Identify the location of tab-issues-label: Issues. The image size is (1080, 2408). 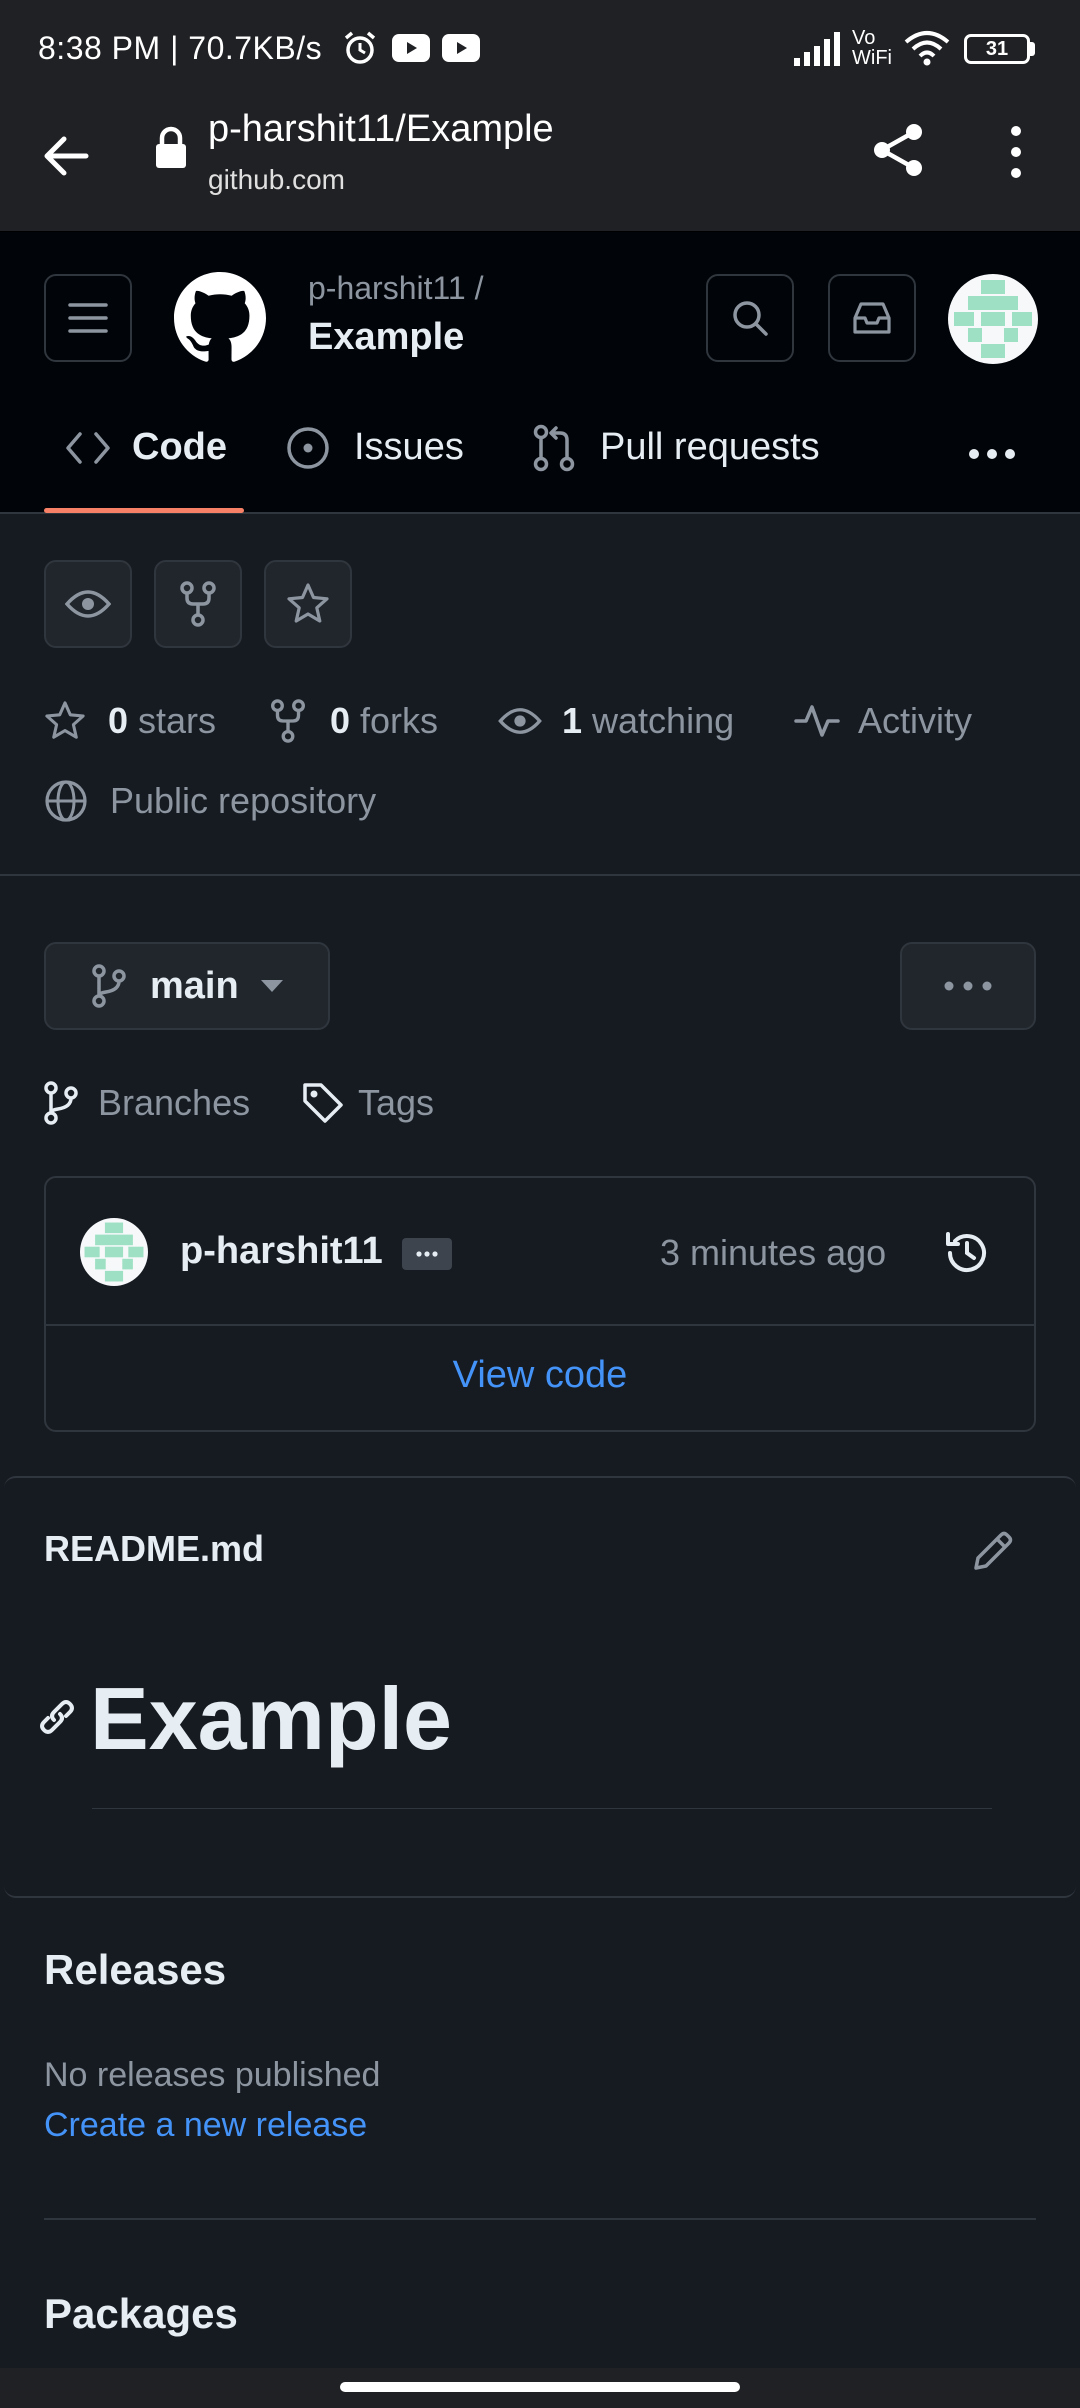
(409, 447).